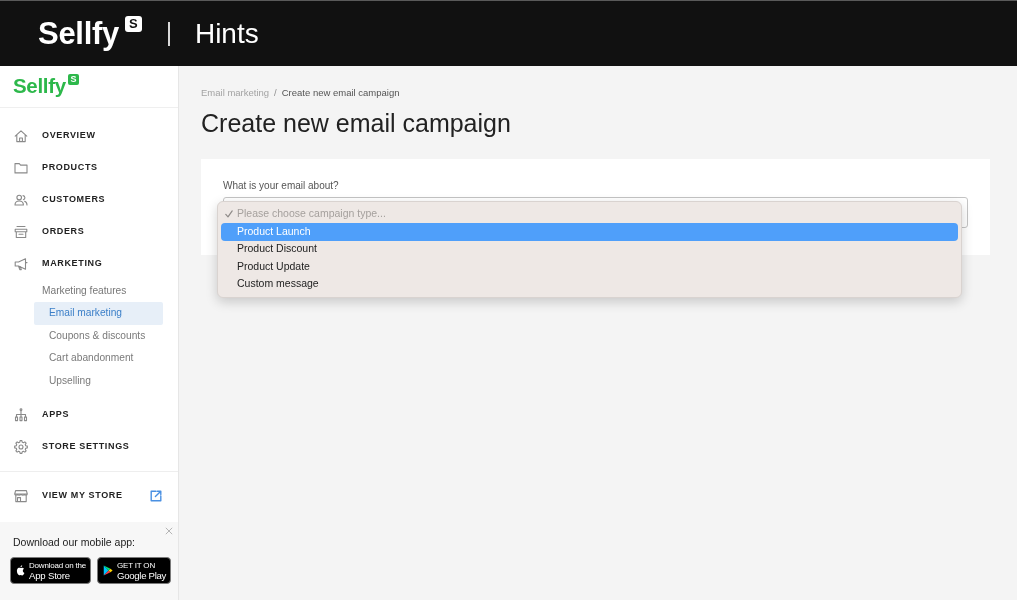 The image size is (1017, 600). What do you see at coordinates (21, 136) in the screenshot?
I see `home-icon` at bounding box center [21, 136].